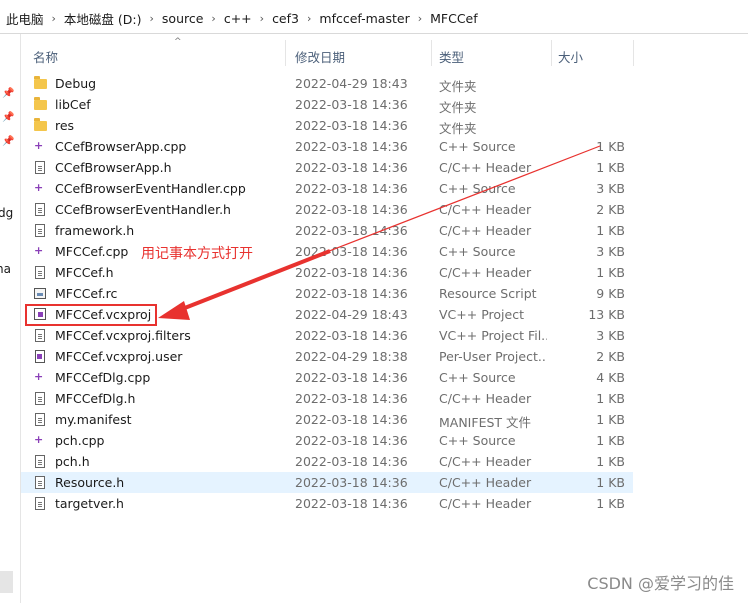  I want to click on watermark: CSDN @爱学习的佳, so click(660, 583).